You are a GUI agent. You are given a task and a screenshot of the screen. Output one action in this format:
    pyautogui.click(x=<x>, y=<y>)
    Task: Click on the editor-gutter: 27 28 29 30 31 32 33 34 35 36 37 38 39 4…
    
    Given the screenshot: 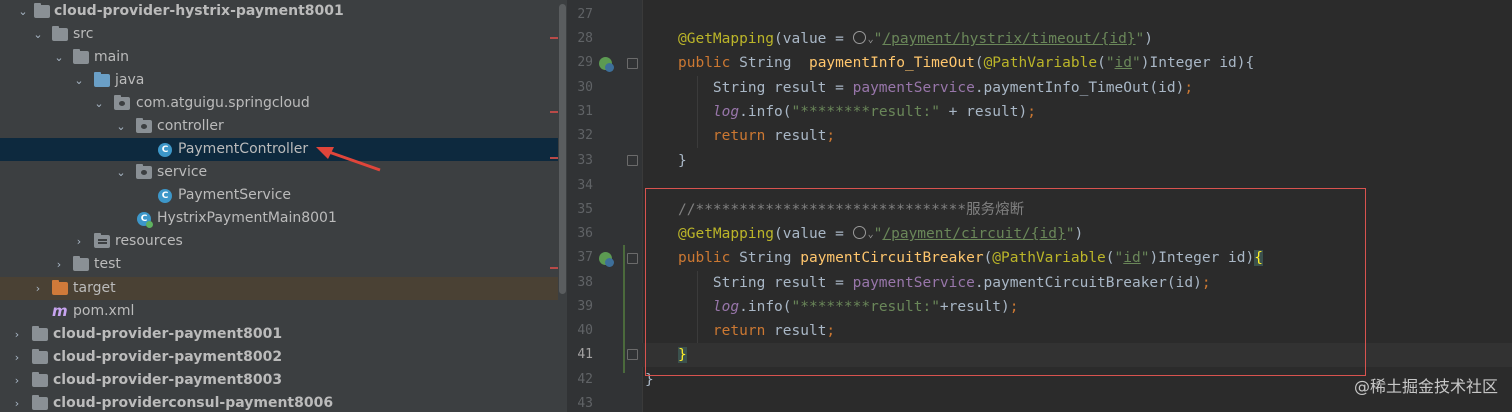 What is the action you would take?
    pyautogui.click(x=605, y=206)
    